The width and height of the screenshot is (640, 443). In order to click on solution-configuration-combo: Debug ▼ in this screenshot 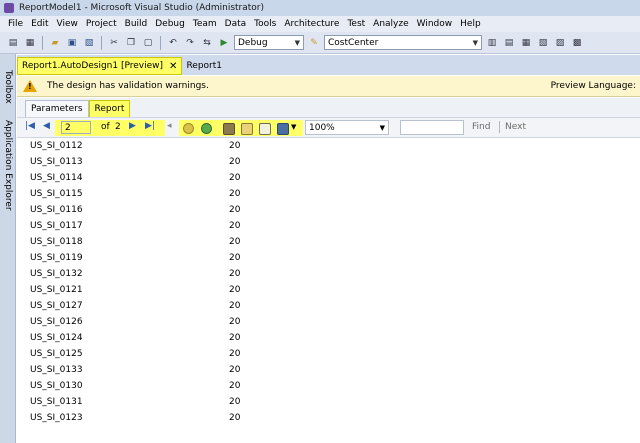, I will do `click(269, 42)`.